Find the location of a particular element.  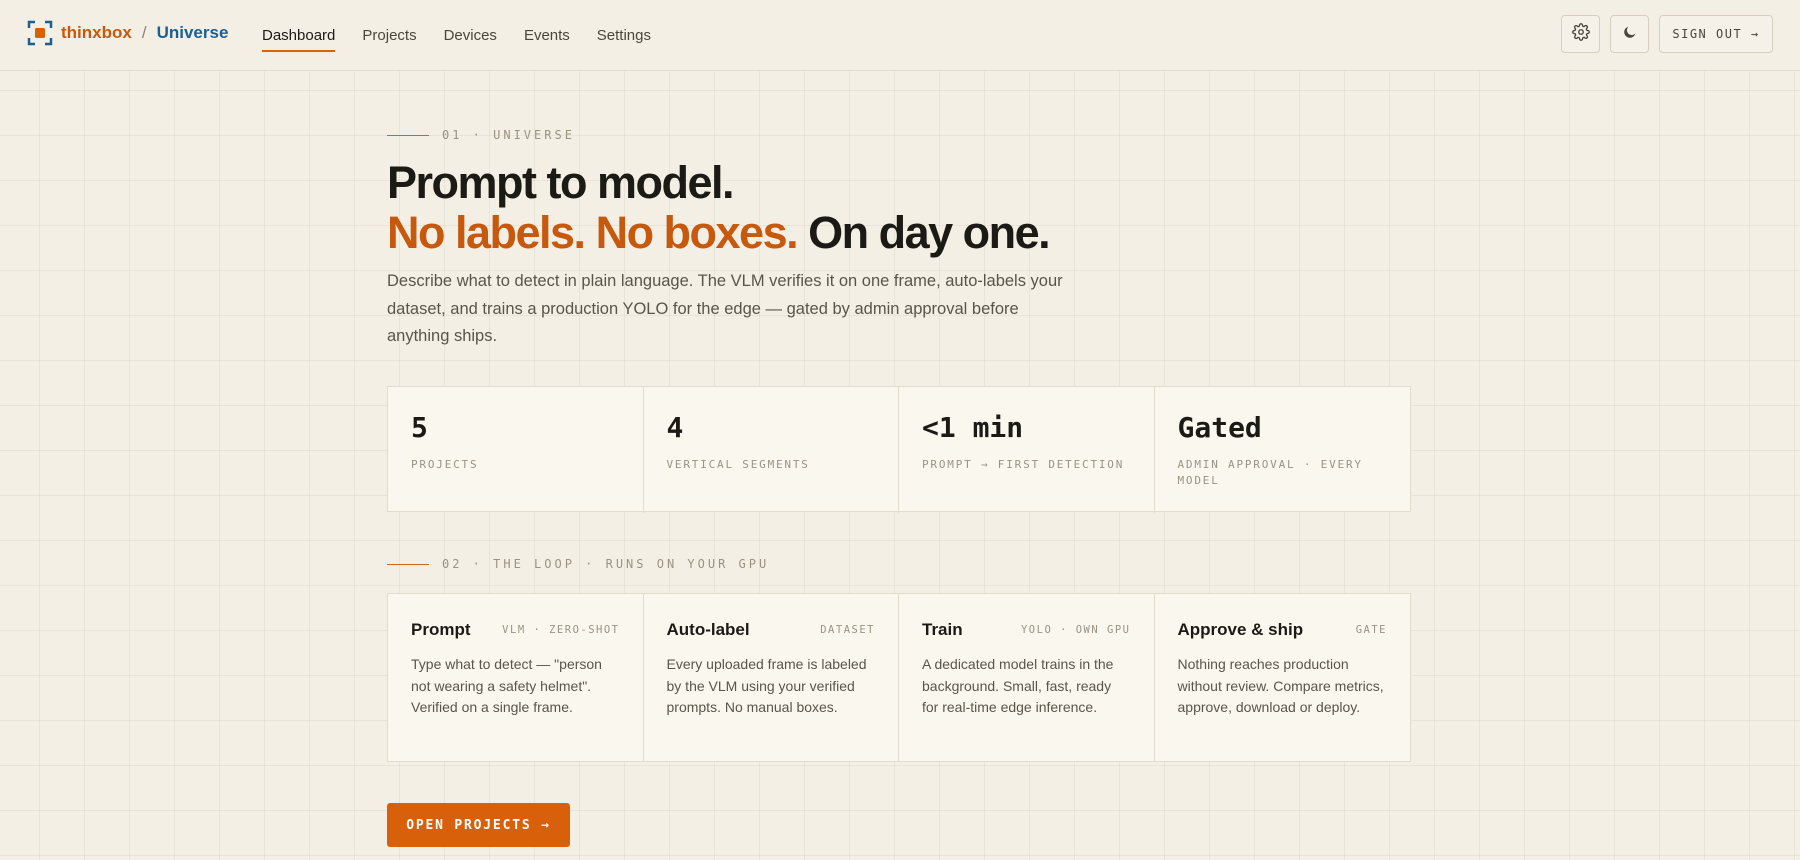

section-eyebrow-loop: 02 · THE LOOP · RUNS ON YOUR GPU is located at coordinates (578, 564).